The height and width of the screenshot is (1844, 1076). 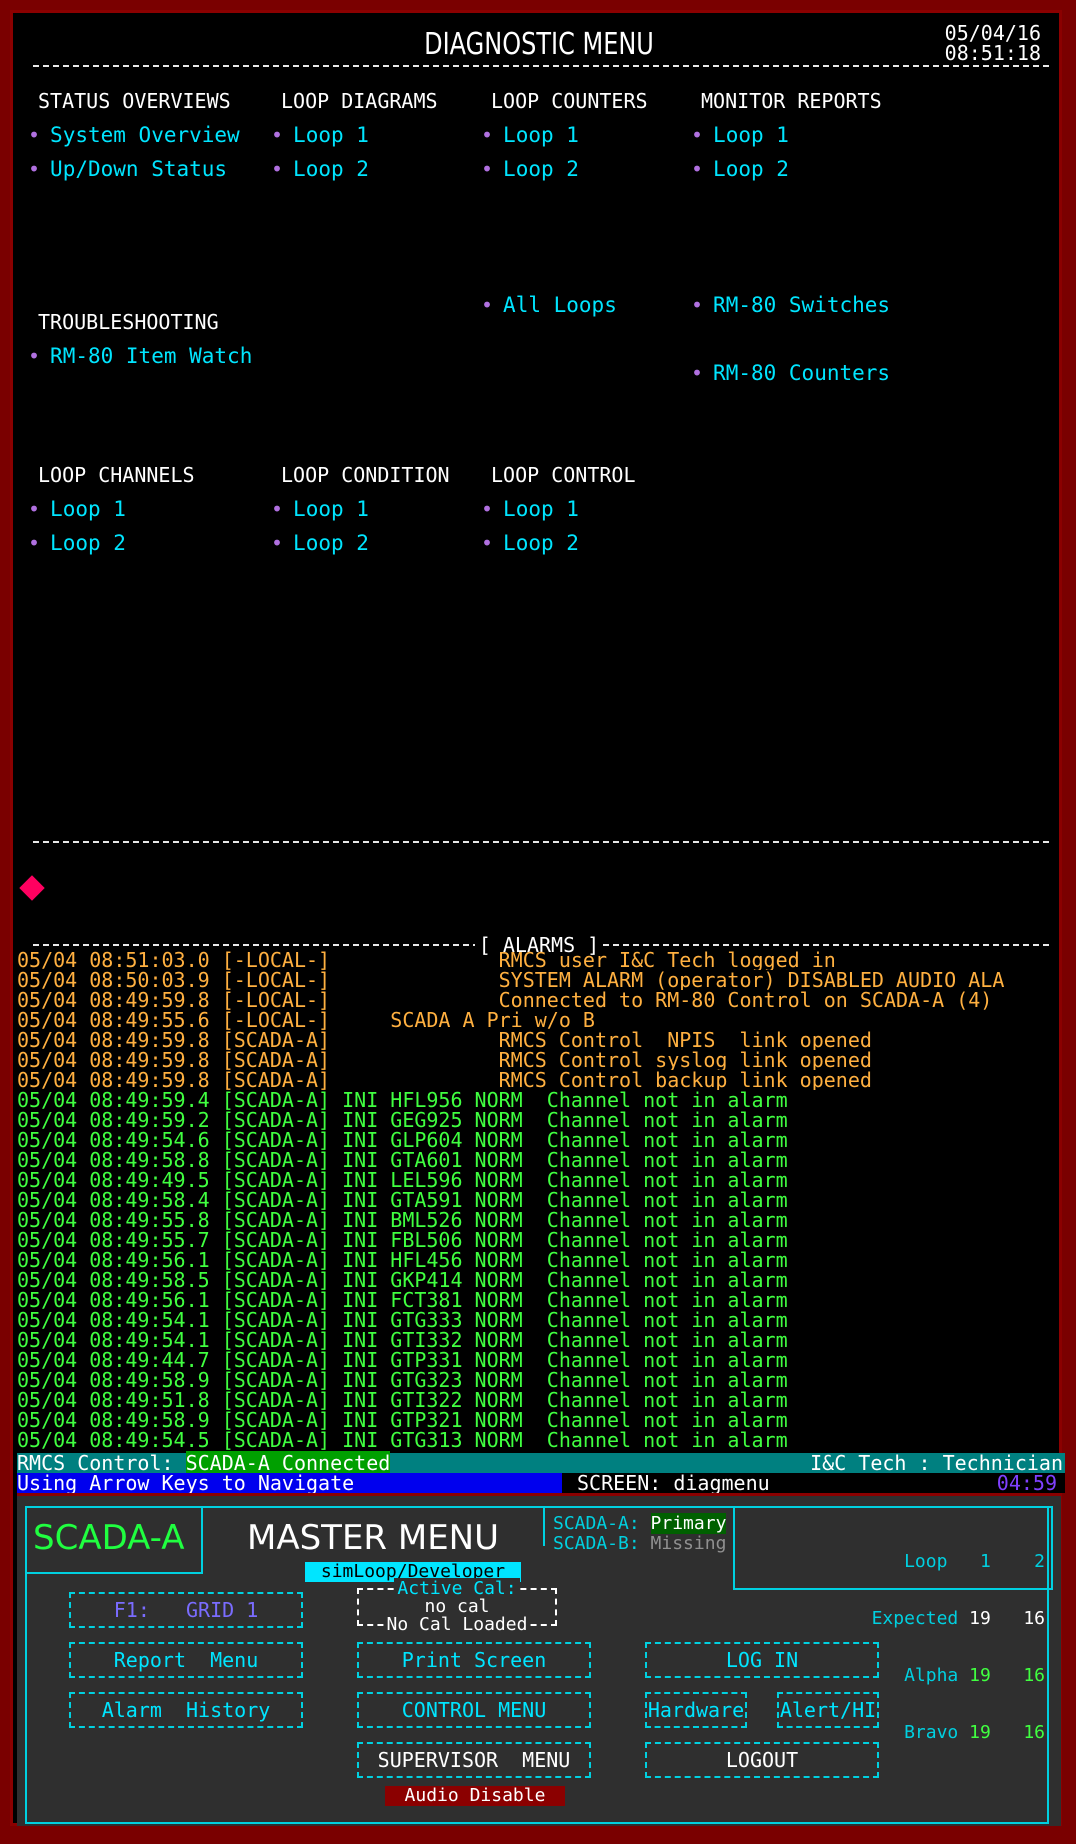 What do you see at coordinates (1034, 1675) in the screenshot?
I see `alpha-loop-2: 16` at bounding box center [1034, 1675].